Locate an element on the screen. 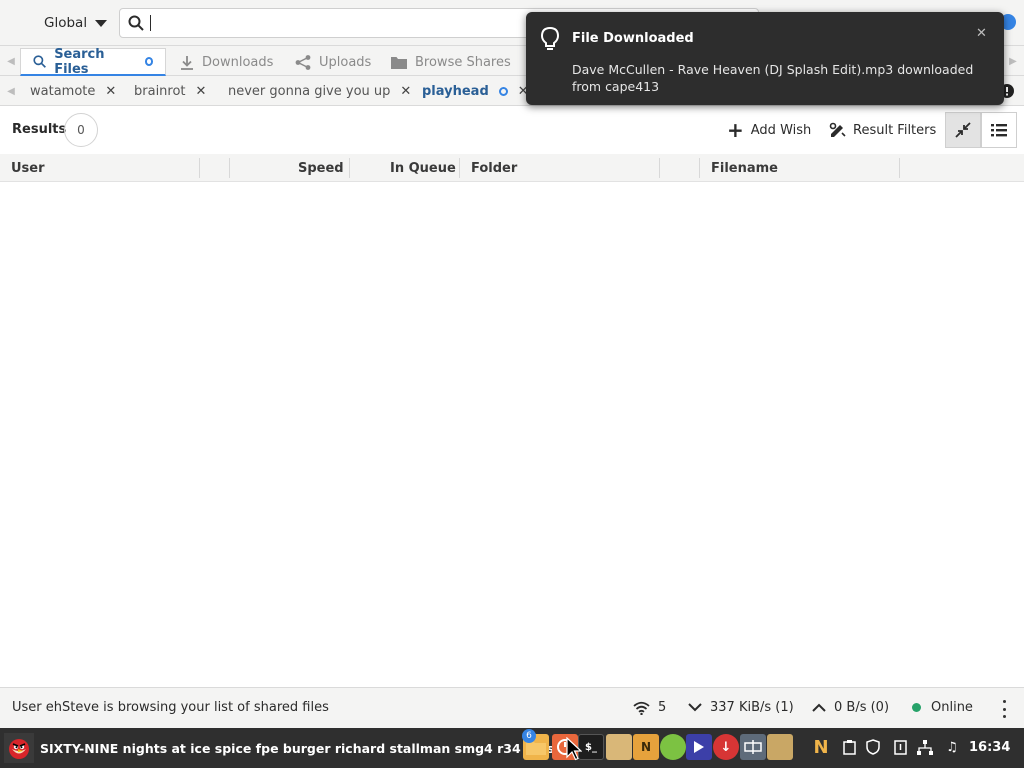 The width and height of the screenshot is (1024, 768). list-icon is located at coordinates (999, 130).